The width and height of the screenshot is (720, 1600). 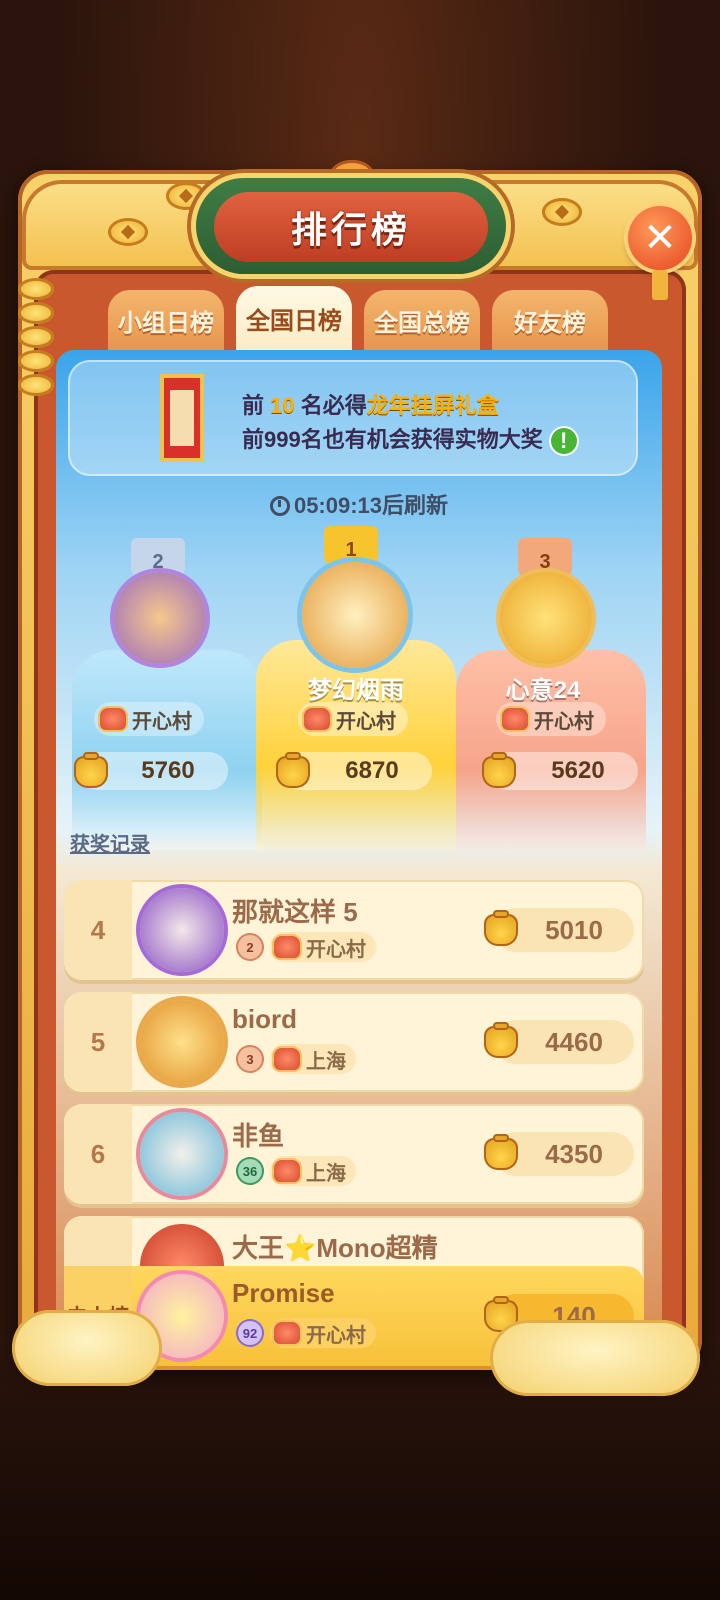 I want to click on banner-line-2: 前999名也有机会获得实物大奖!, so click(x=410, y=439).